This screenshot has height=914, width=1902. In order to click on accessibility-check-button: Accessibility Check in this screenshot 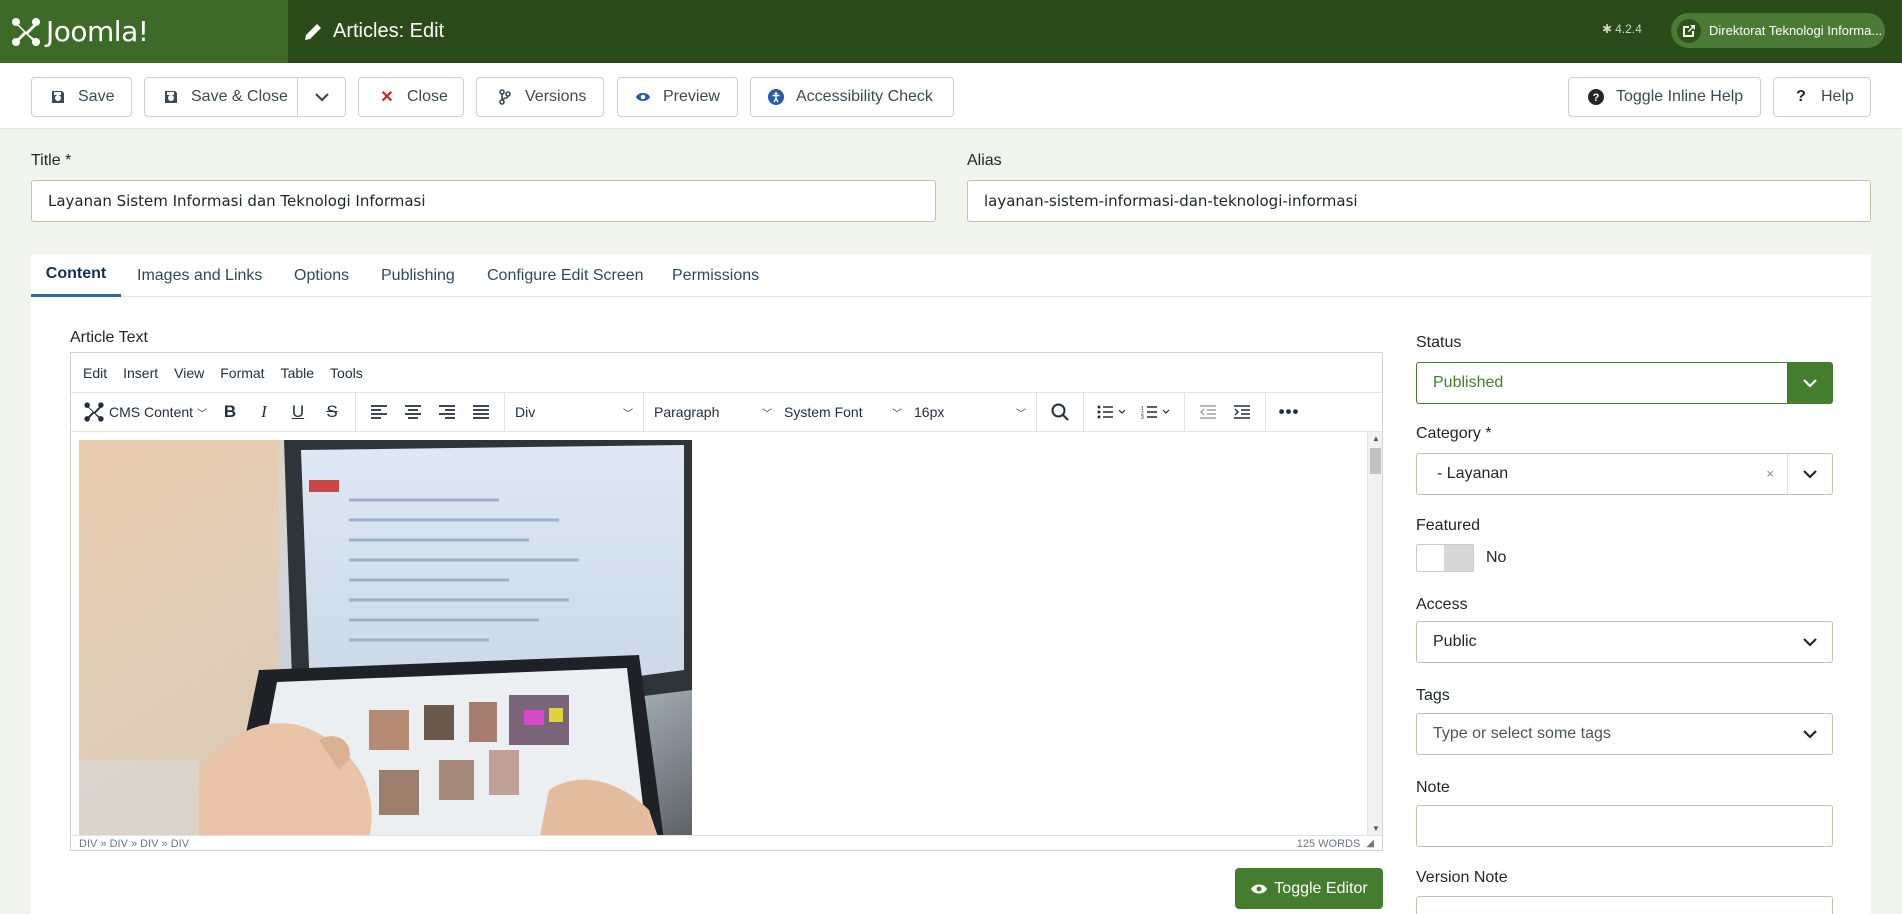, I will do `click(852, 97)`.